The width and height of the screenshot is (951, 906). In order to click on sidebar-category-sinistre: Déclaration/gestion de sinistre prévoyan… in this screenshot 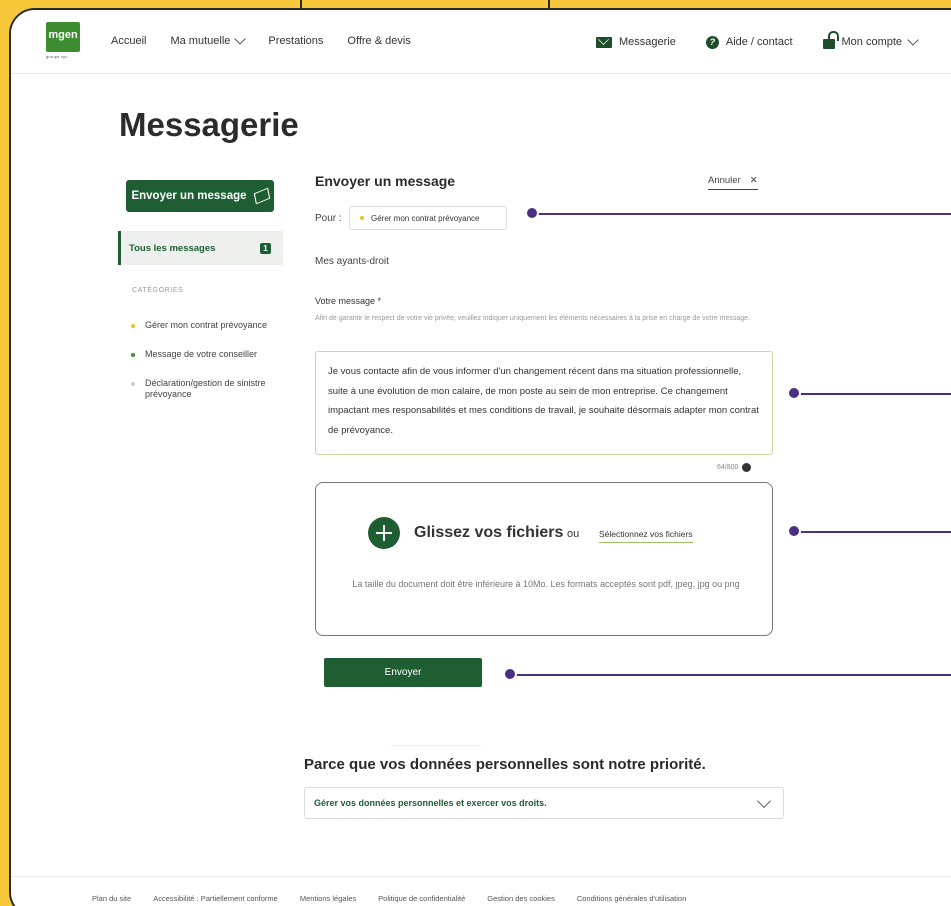, I will do `click(206, 389)`.